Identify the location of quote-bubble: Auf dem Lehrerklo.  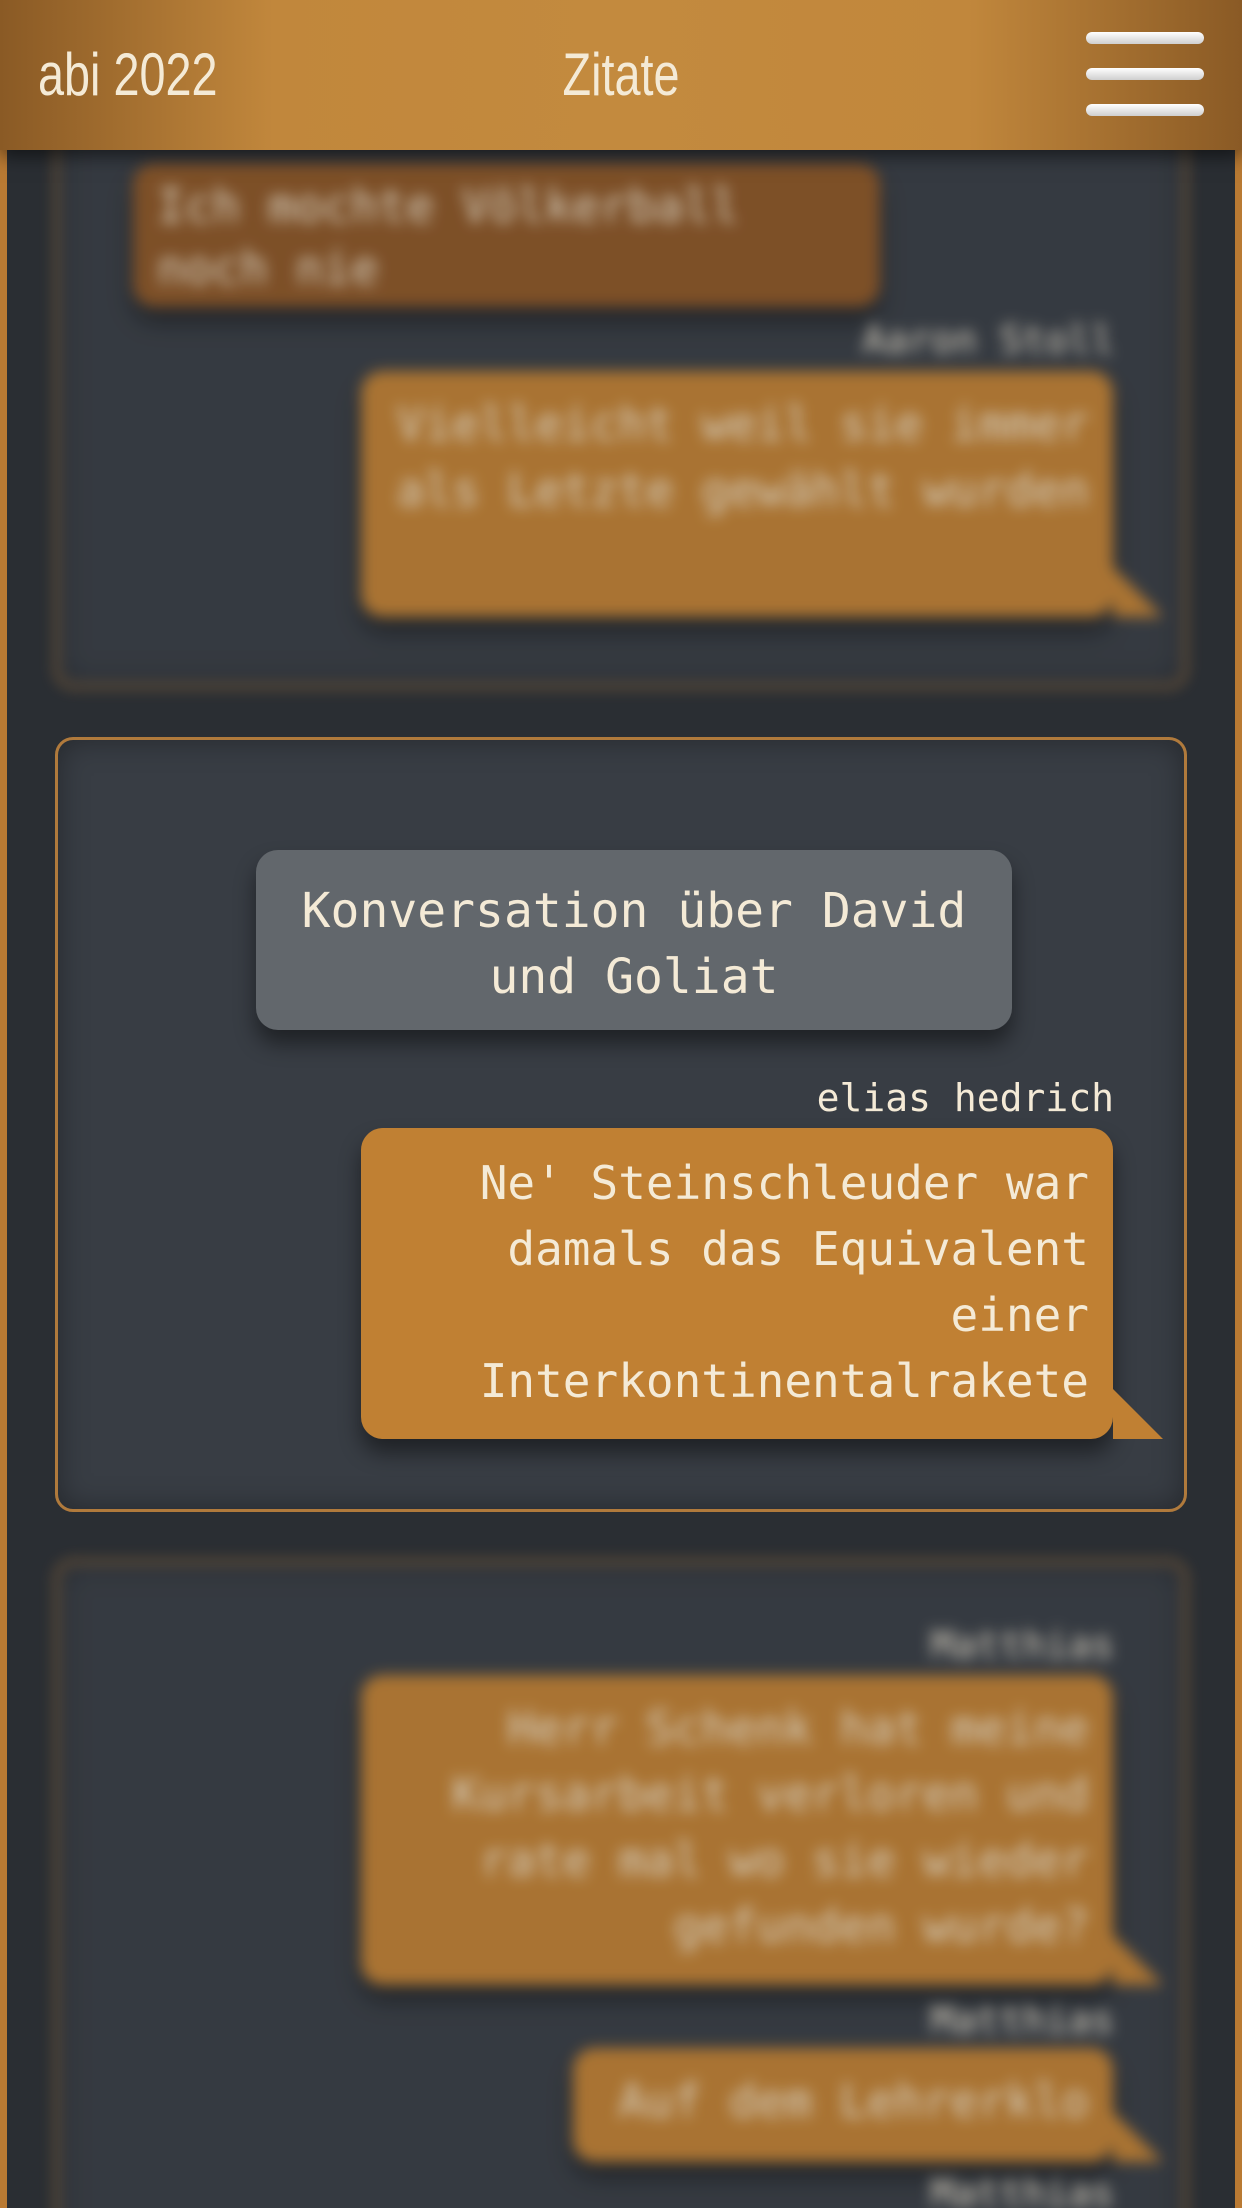
(868, 2105).